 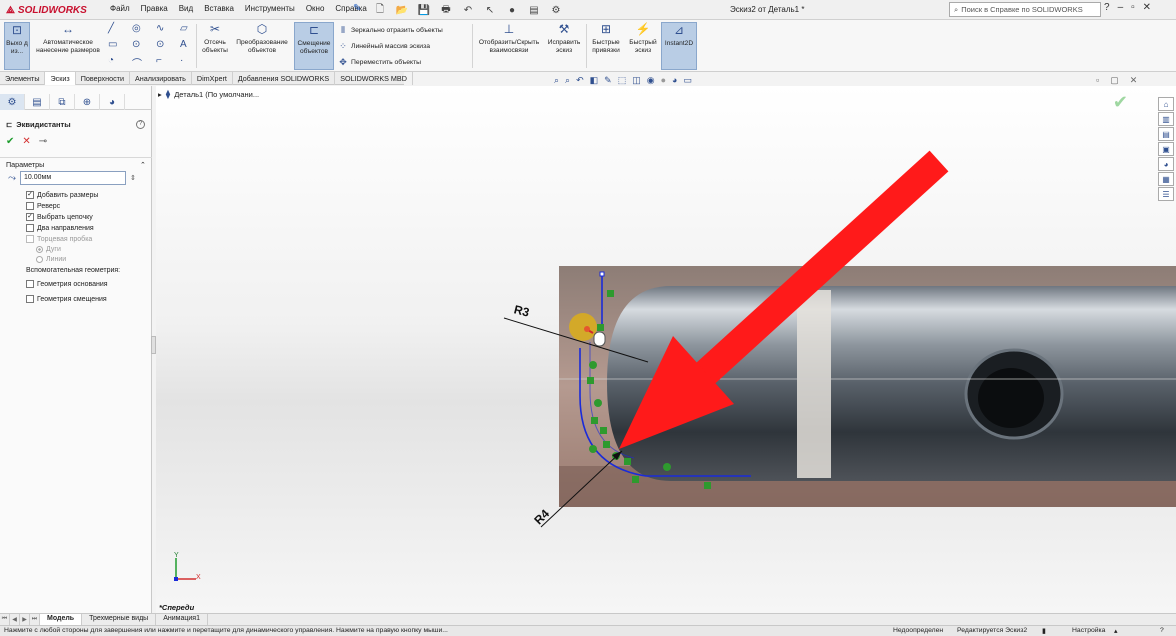 What do you see at coordinates (602, 274) in the screenshot?
I see `sketch-endpoint` at bounding box center [602, 274].